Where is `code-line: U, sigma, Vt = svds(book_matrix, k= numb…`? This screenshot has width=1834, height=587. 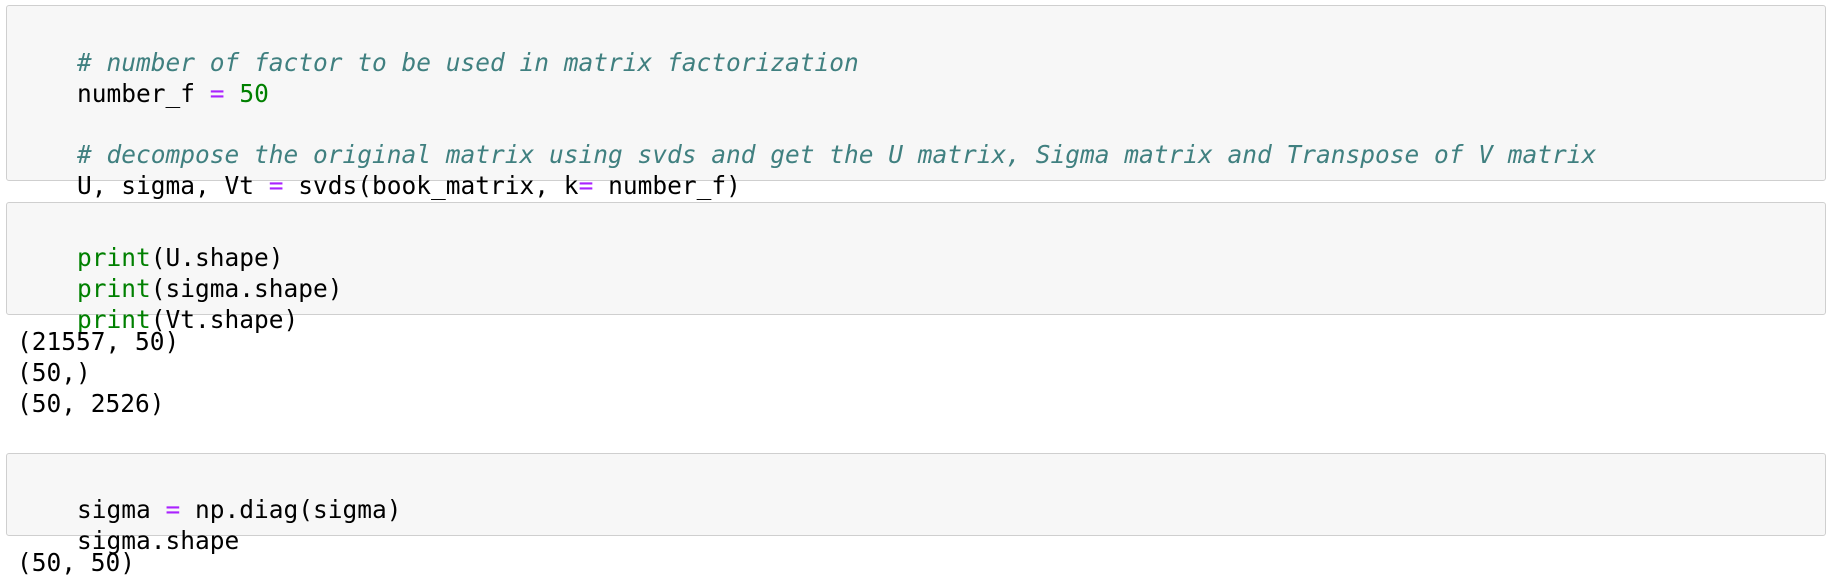 code-line: U, sigma, Vt = svds(book_matrix, k= numb… is located at coordinates (379, 169).